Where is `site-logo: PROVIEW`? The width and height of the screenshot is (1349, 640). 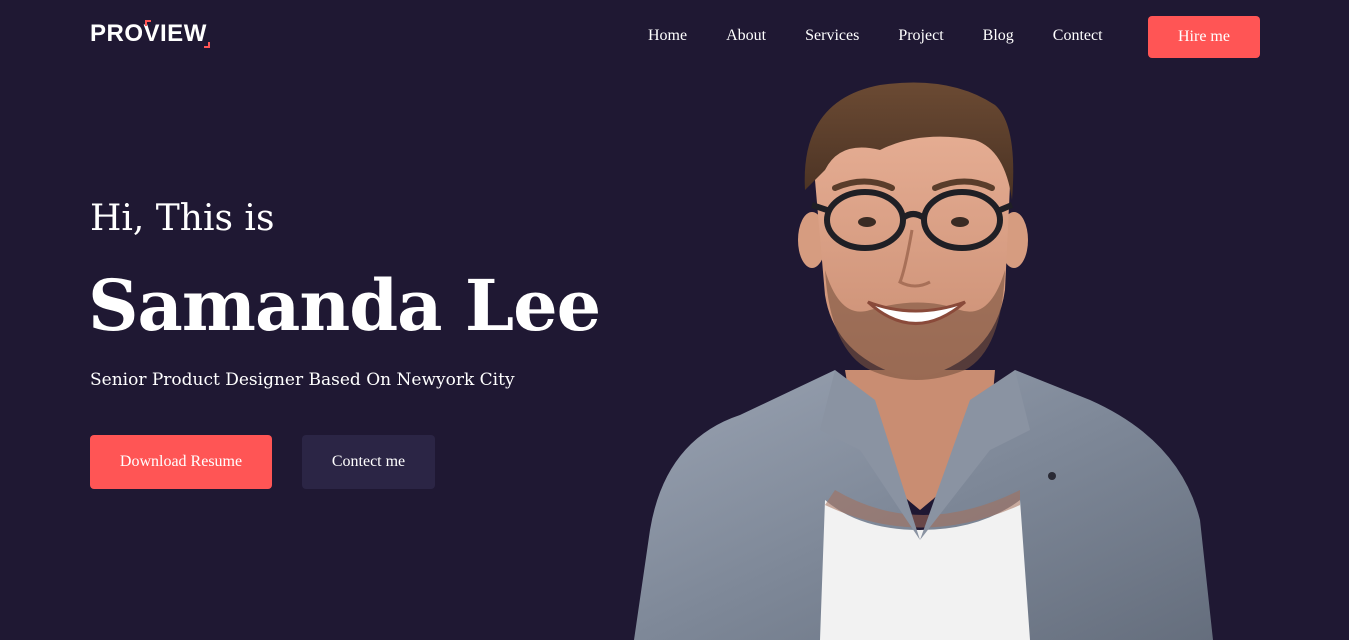
site-logo: PROVIEW is located at coordinates (150, 34).